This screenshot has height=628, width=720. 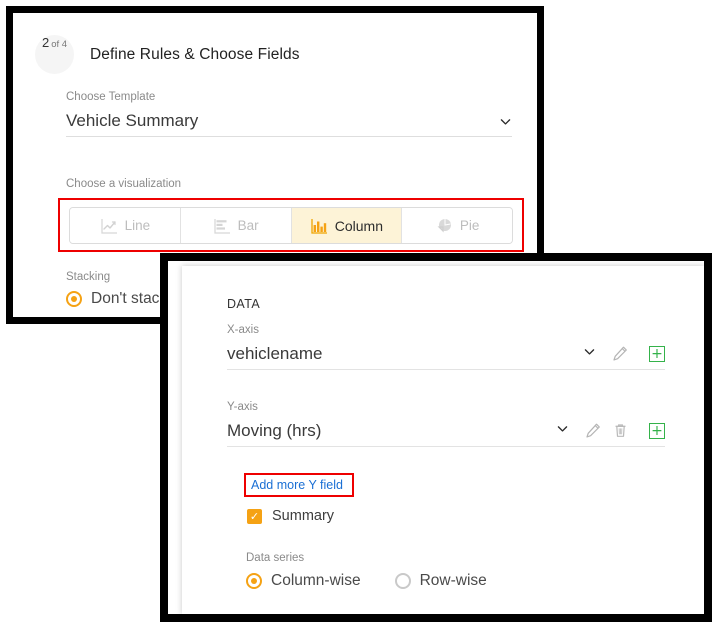 What do you see at coordinates (366, 571) in the screenshot?
I see `data-series-group: Data series Column-wise Row-wise` at bounding box center [366, 571].